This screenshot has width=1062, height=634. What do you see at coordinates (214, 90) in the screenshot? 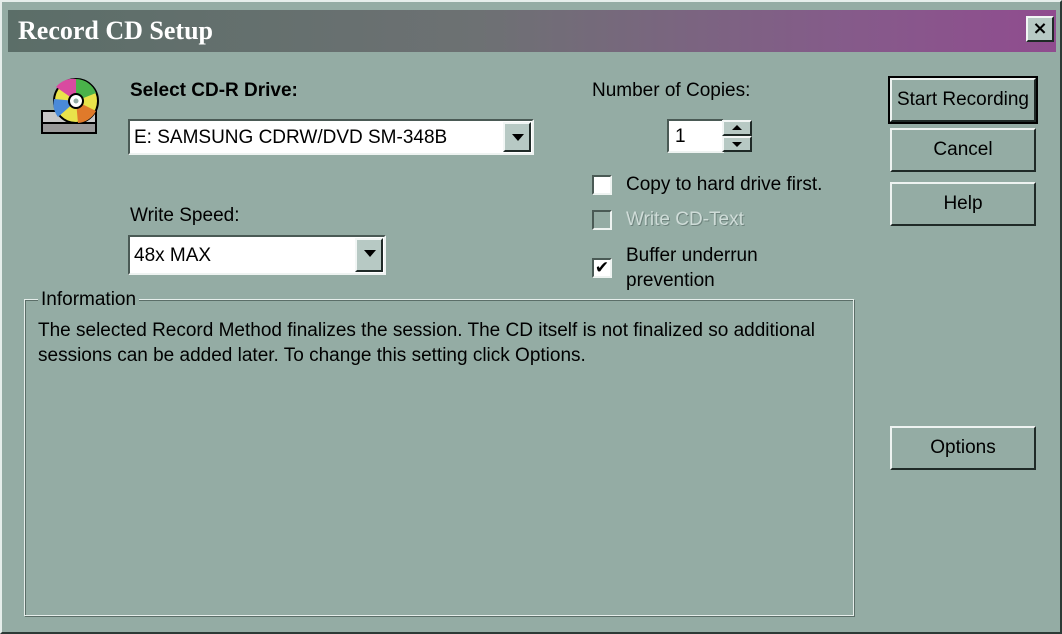
I see `drive-label: Select CD-R Drive:` at bounding box center [214, 90].